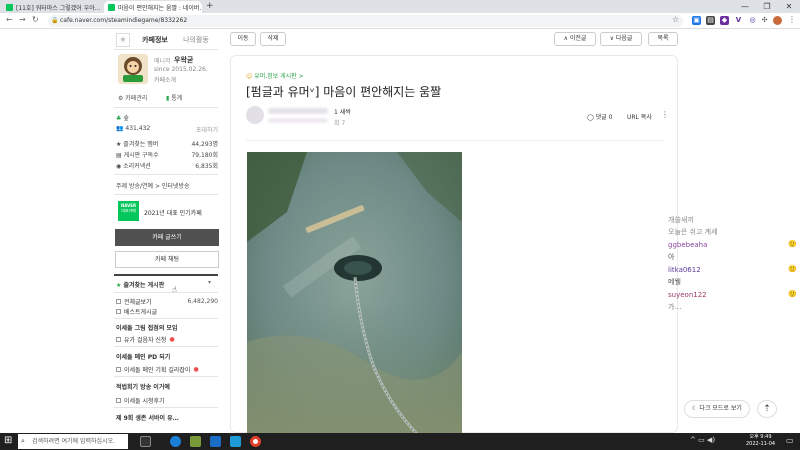 The height and width of the screenshot is (450, 800). Describe the element at coordinates (575, 39) in the screenshot. I see `prev-post-button: ∧ 이전글` at that location.